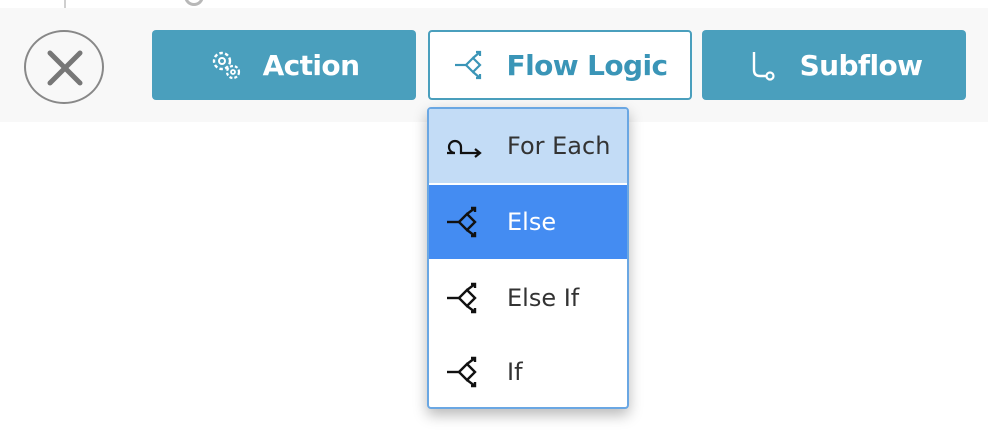 This screenshot has height=440, width=988. What do you see at coordinates (470, 65) in the screenshot?
I see `flow-logic-icon` at bounding box center [470, 65].